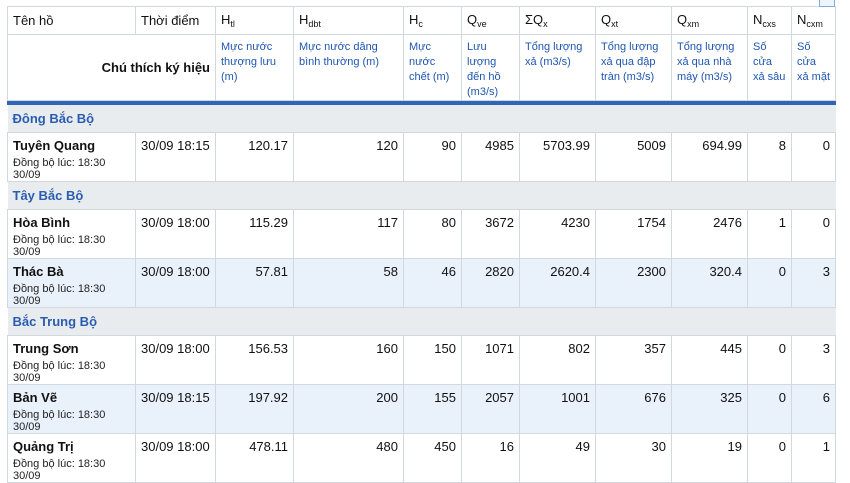 The height and width of the screenshot is (483, 850). I want to click on value-hc: 46, so click(432, 283).